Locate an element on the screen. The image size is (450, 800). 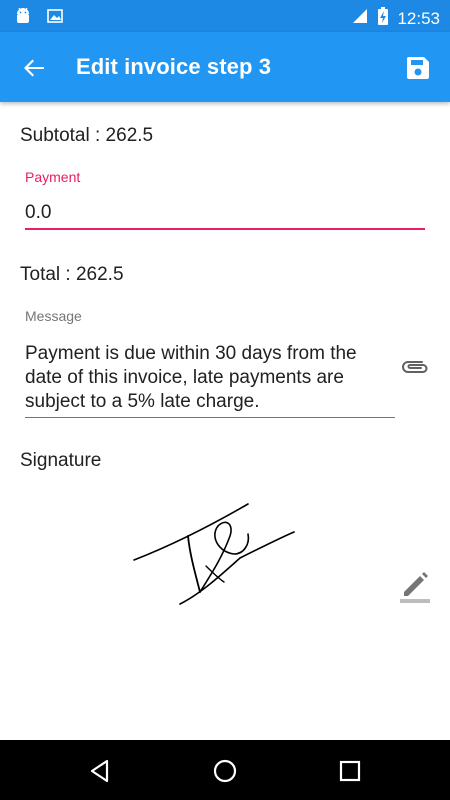
image-icon is located at coordinates (55, 18).